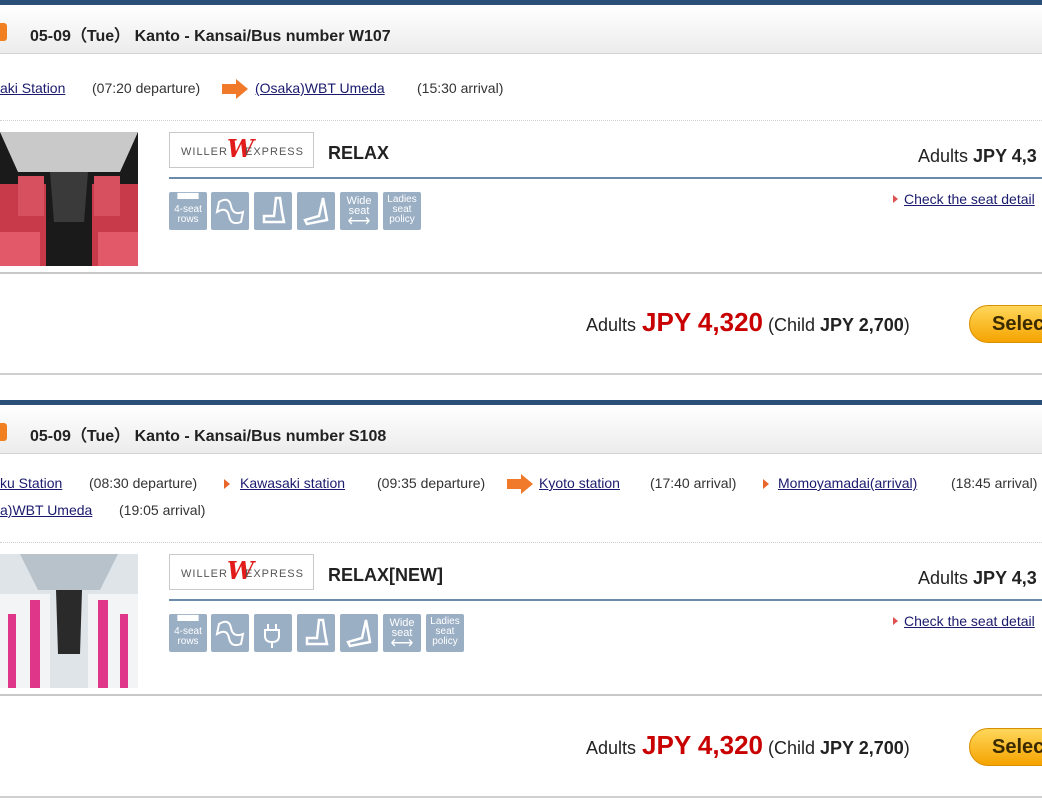  Describe the element at coordinates (385, 575) in the screenshot. I see `plan-name: RELAX[NEW]` at that location.